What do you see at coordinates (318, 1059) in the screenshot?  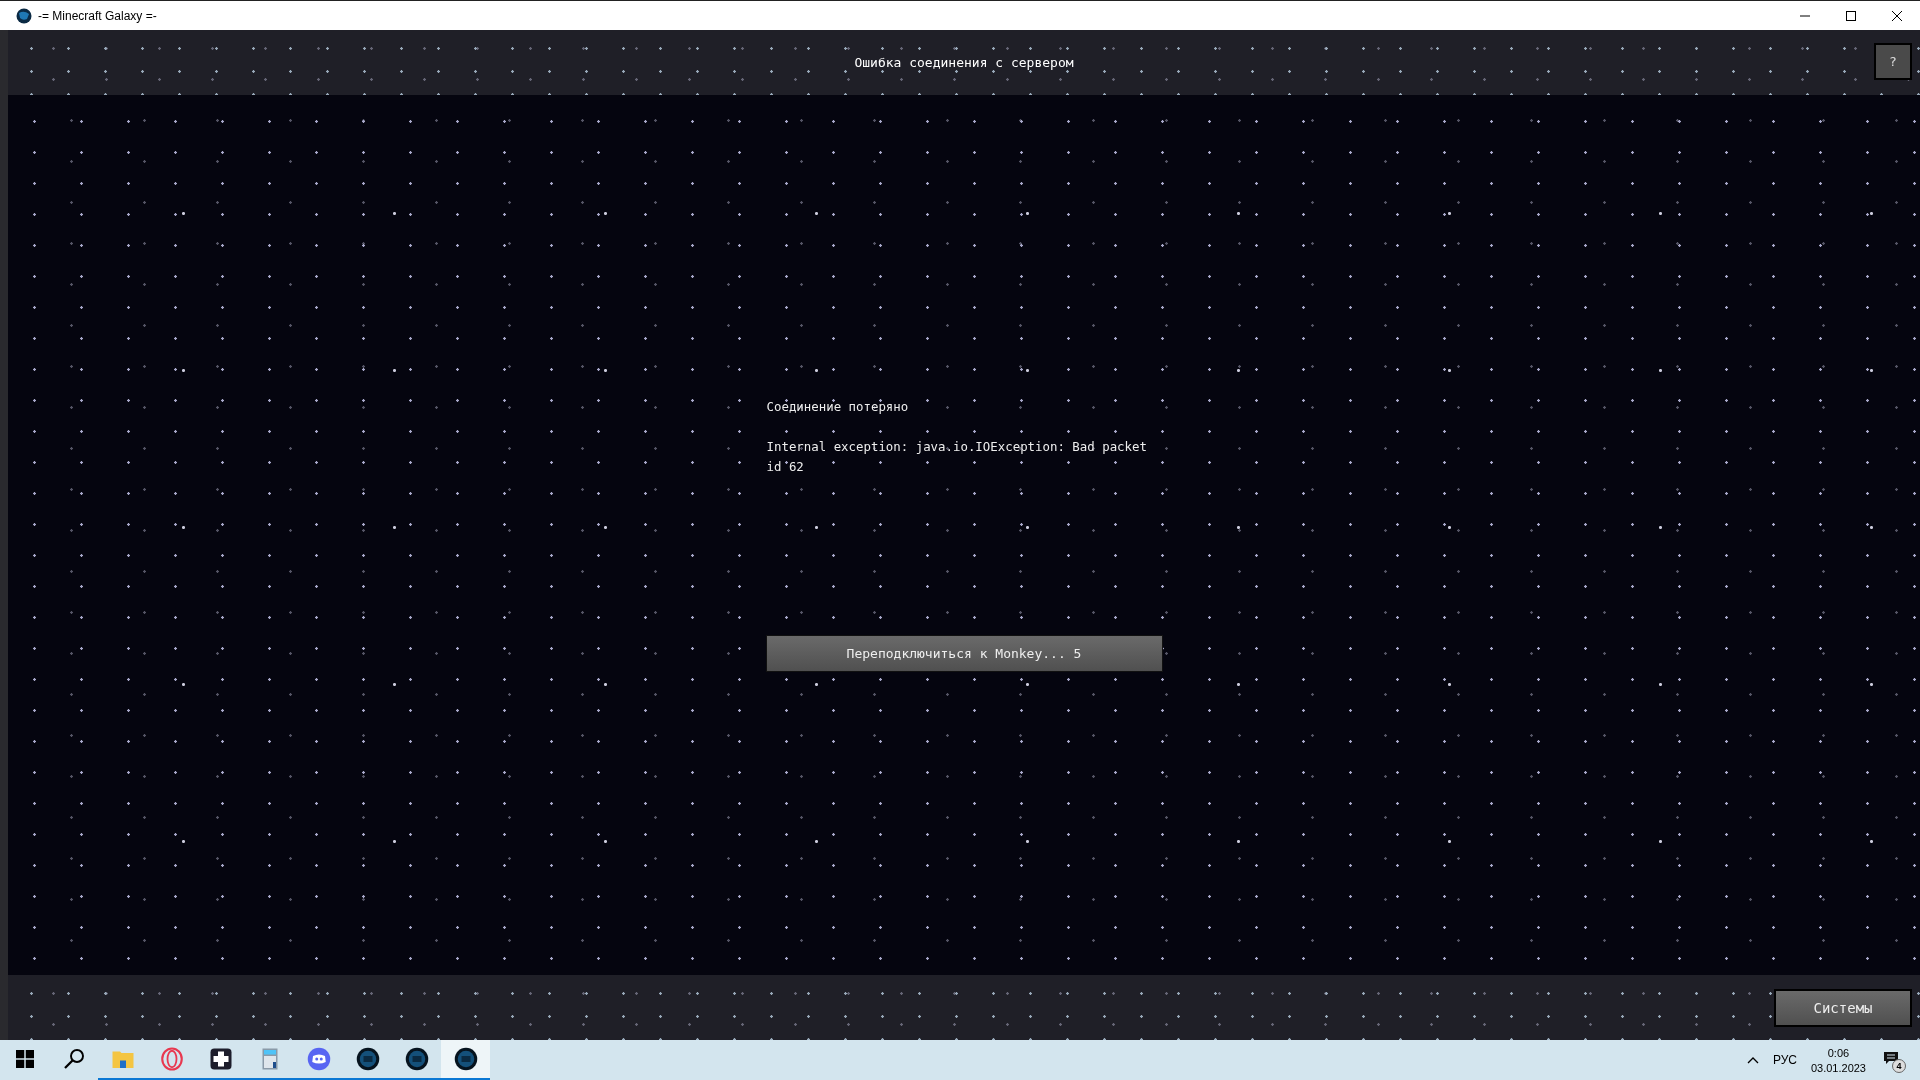 I see `game-controller-icon` at bounding box center [318, 1059].